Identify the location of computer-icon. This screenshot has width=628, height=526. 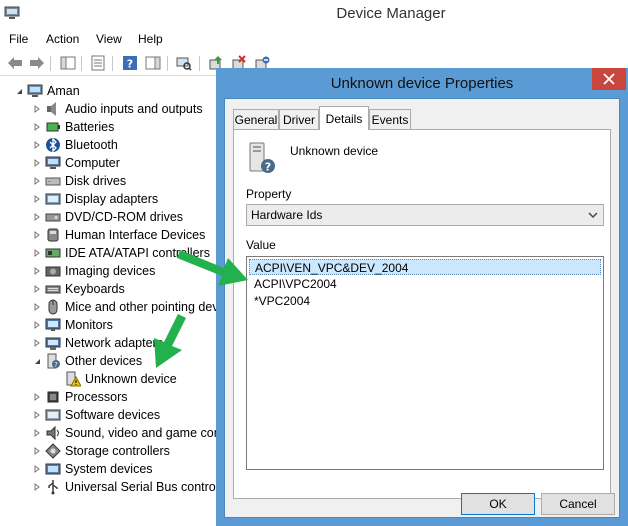
(53, 162).